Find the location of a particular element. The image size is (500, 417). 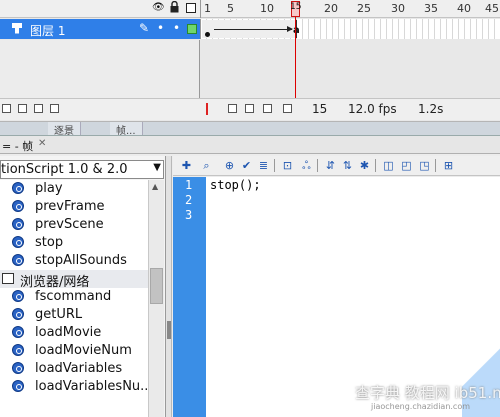

line-number: 3 is located at coordinates (189, 215).